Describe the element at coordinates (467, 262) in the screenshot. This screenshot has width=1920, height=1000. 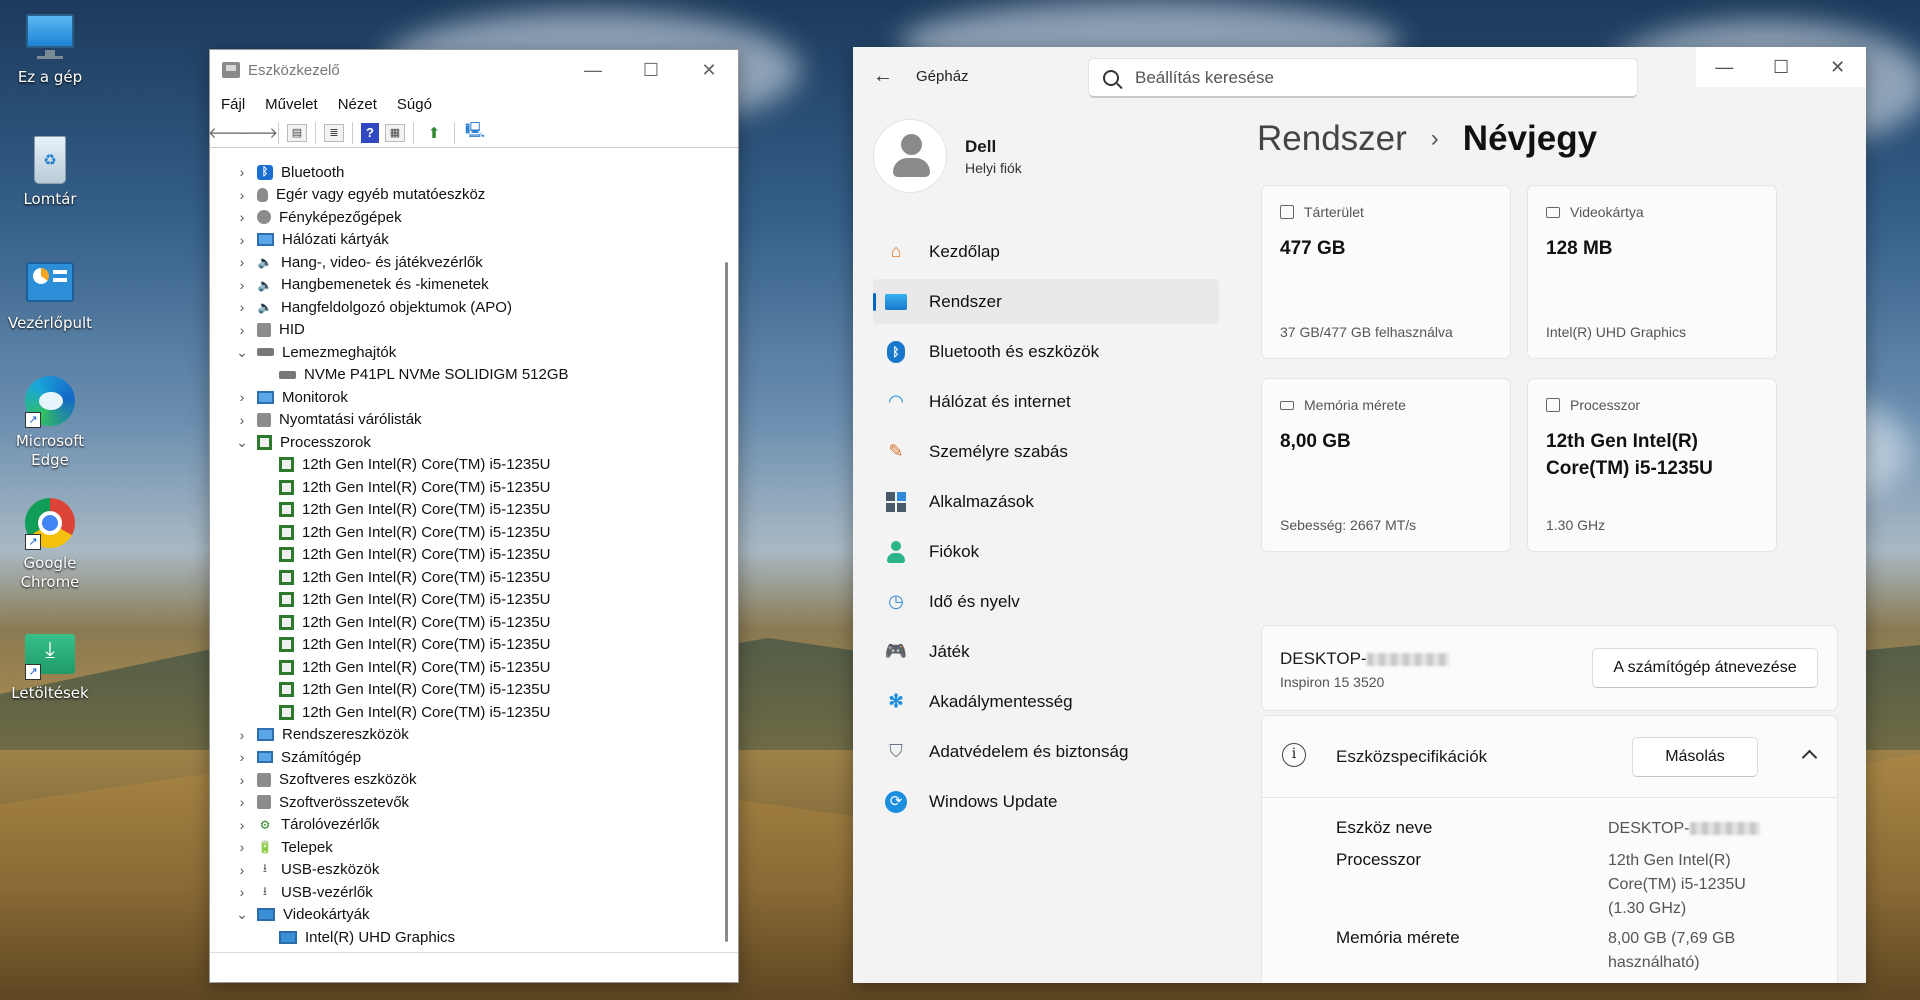
I see `tree-node-sound: › 🔈 Hang-, video- és játékvezérlők` at that location.